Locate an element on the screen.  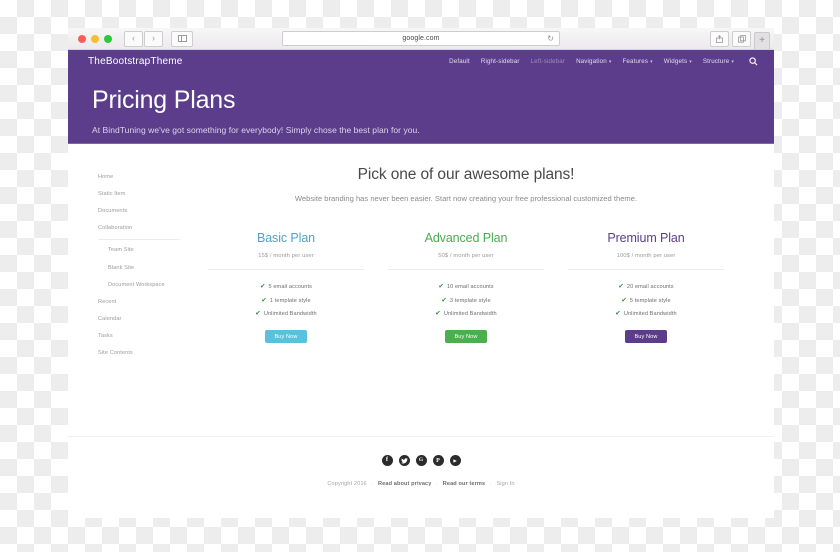
search-button is located at coordinates (753, 61).